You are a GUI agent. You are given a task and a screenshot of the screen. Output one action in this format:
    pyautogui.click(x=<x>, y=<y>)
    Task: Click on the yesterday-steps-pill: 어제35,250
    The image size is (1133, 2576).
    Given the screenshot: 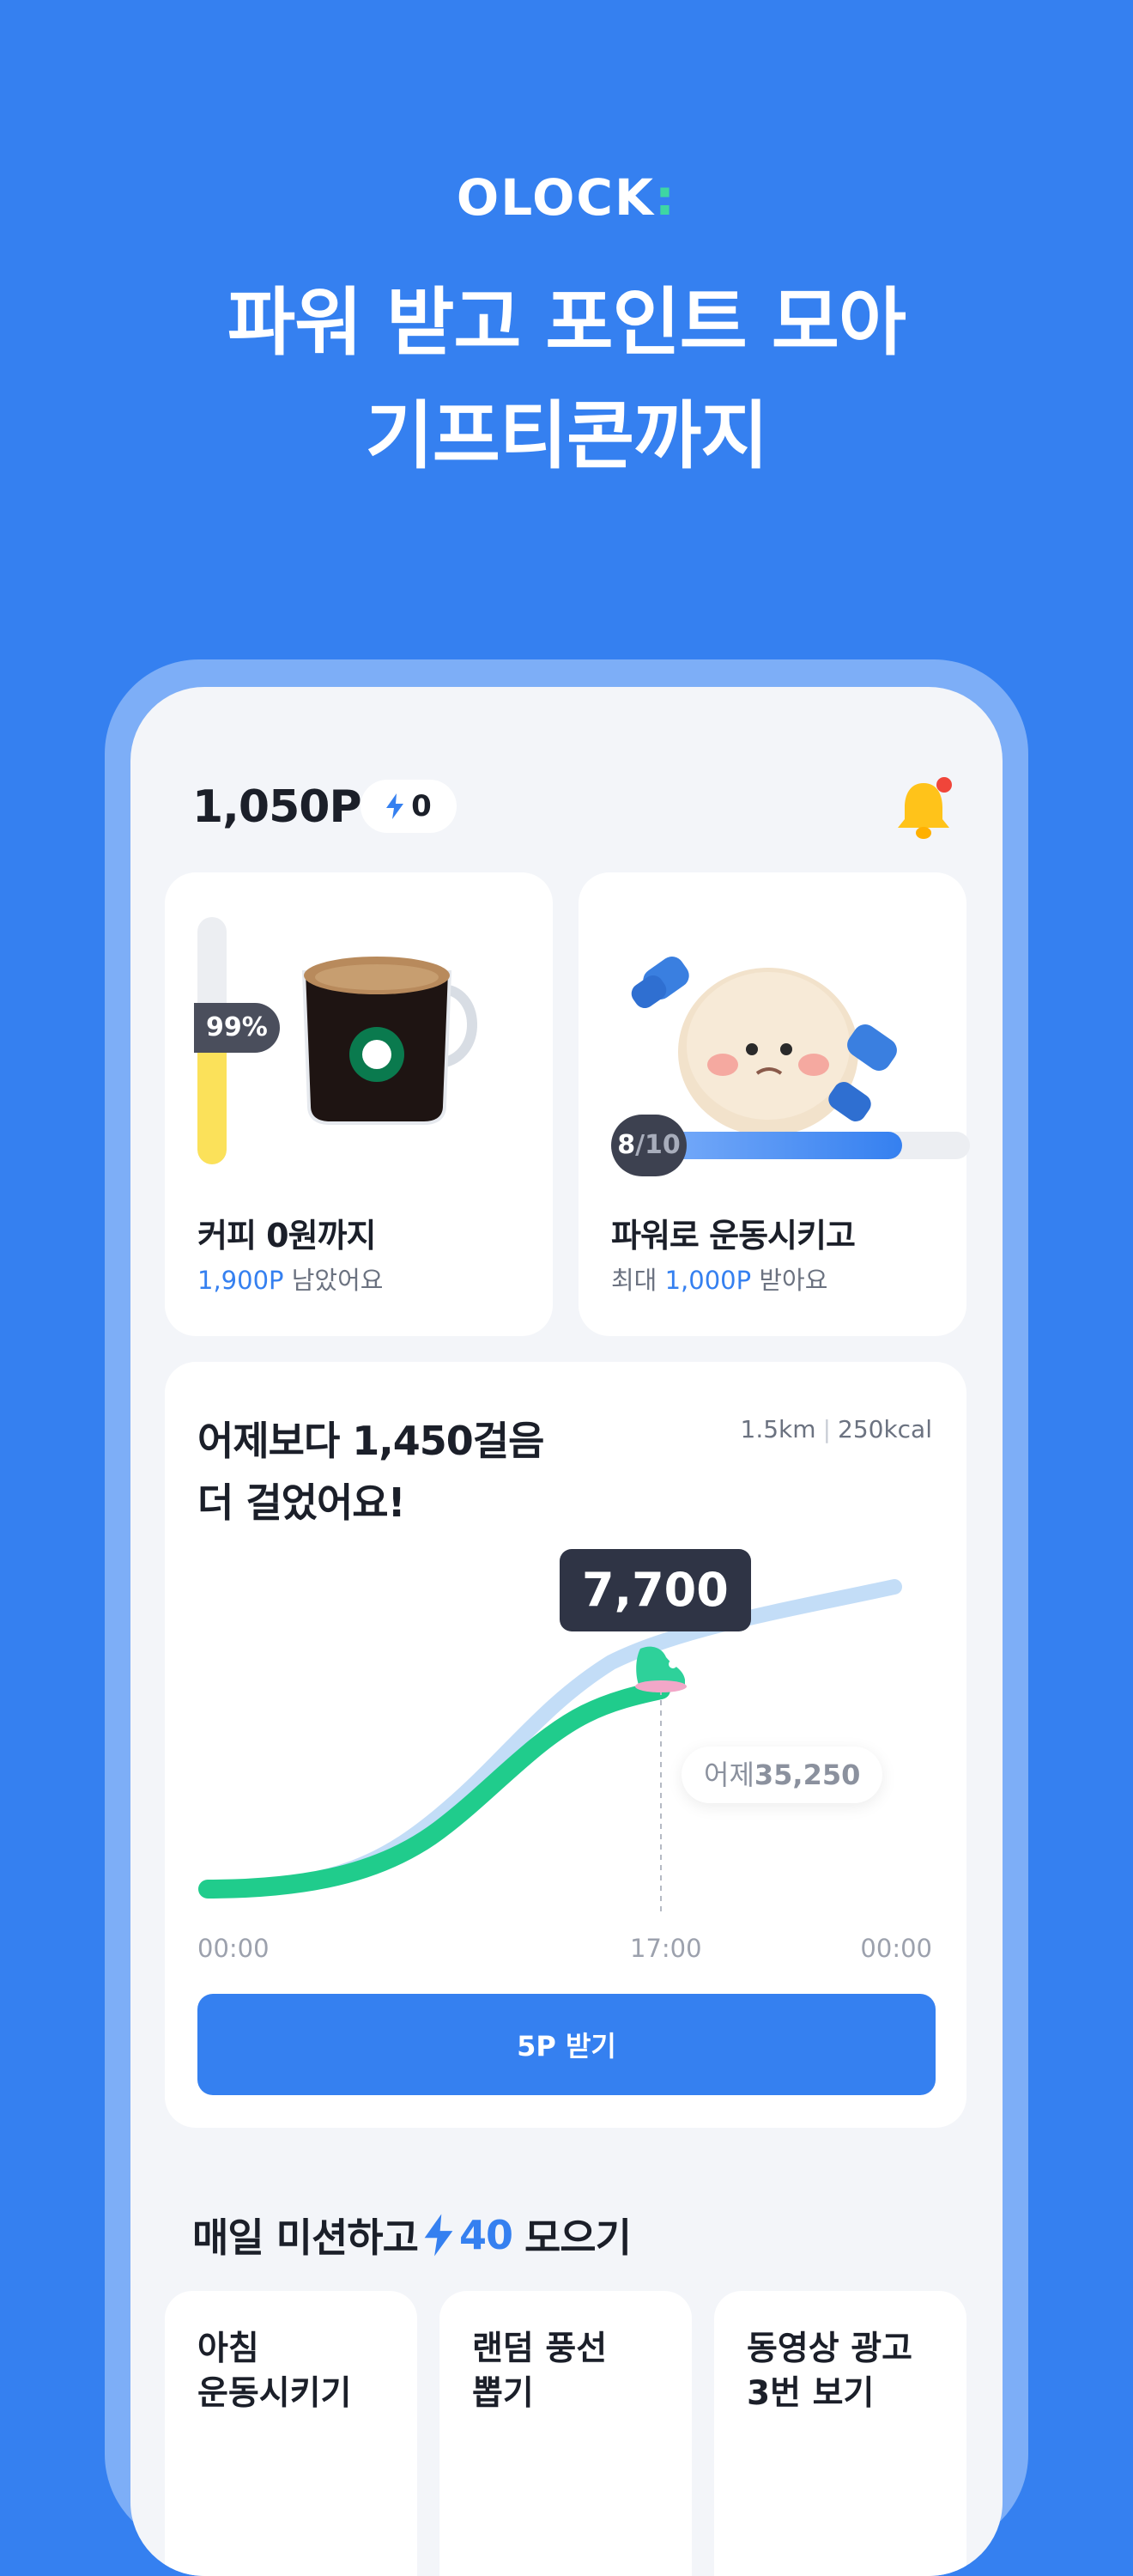 What is the action you would take?
    pyautogui.click(x=782, y=1775)
    